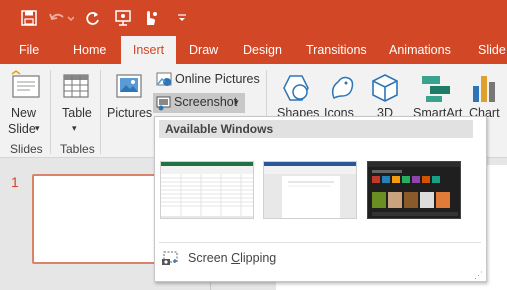 The height and width of the screenshot is (290, 507). What do you see at coordinates (320, 242) in the screenshot?
I see `dropdown-separator` at bounding box center [320, 242].